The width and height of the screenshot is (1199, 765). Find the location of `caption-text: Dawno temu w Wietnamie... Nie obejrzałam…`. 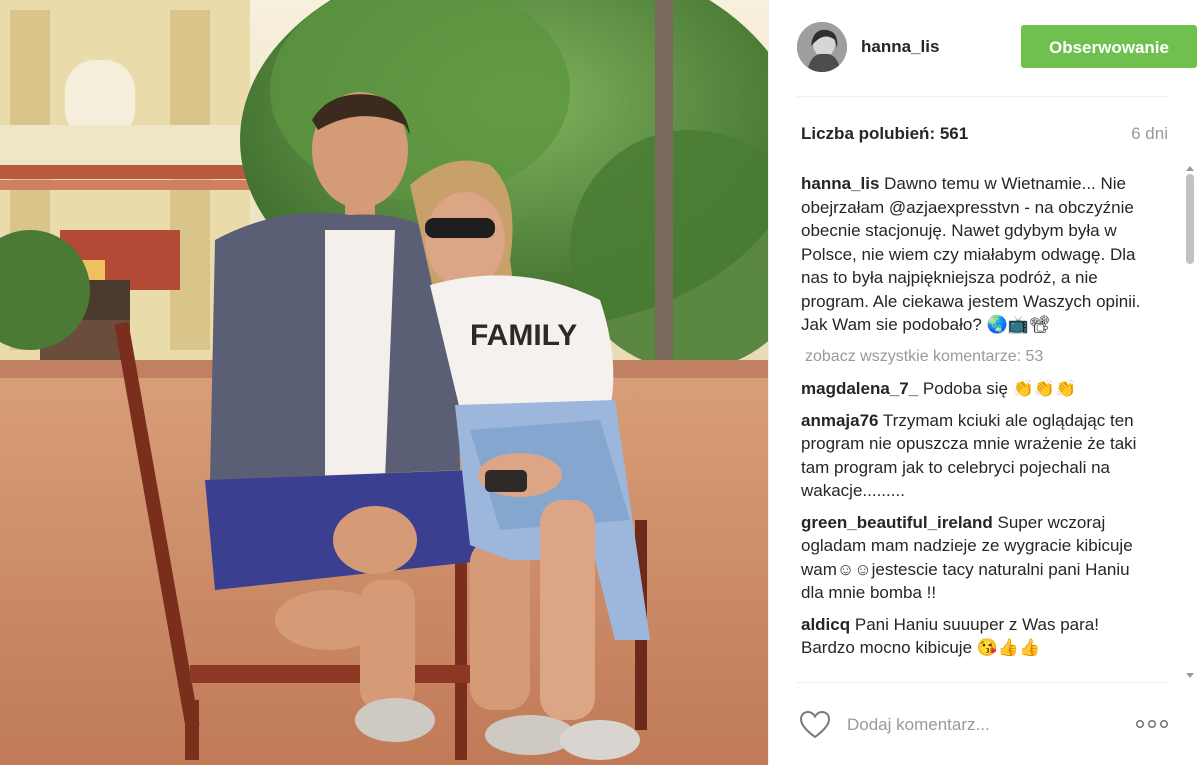

caption-text: Dawno temu w Wietnamie... Nie obejrzałam… is located at coordinates (971, 254).